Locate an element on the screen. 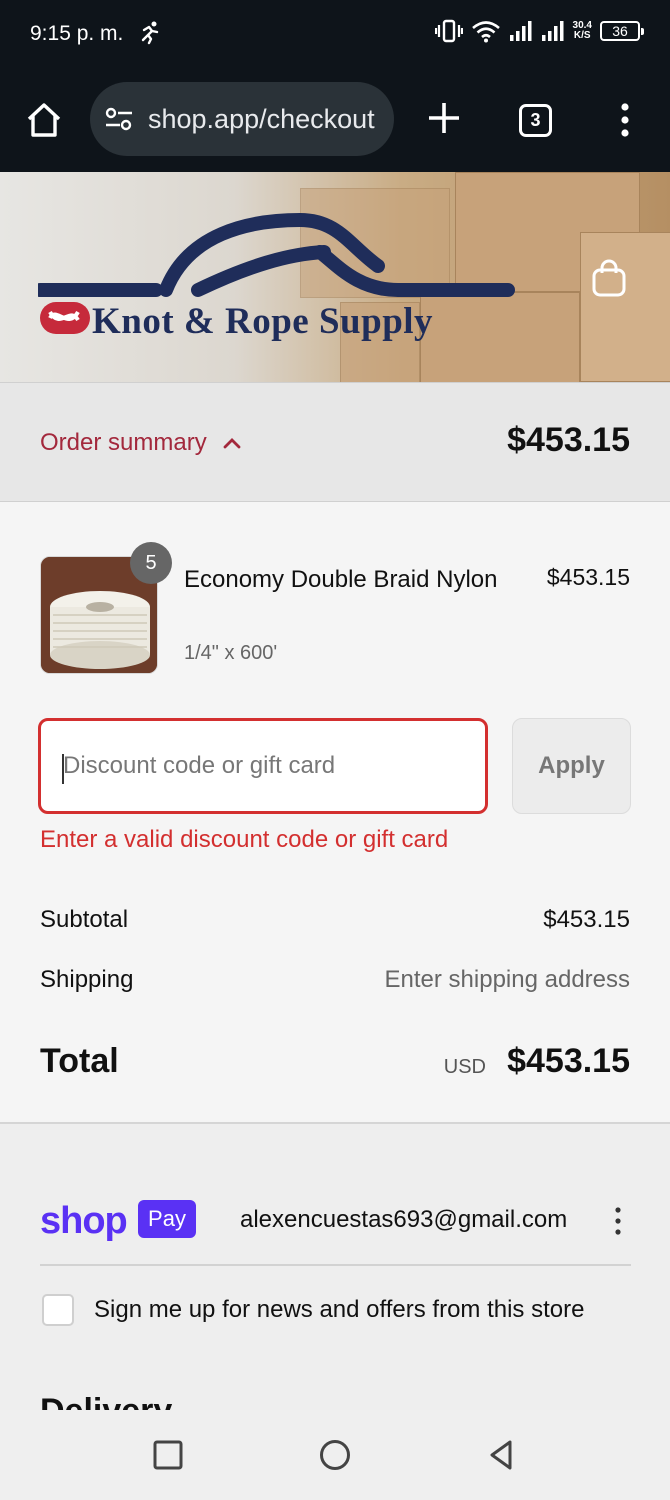 The height and width of the screenshot is (1500, 670). system-nav-bar is located at coordinates (335, 1455).